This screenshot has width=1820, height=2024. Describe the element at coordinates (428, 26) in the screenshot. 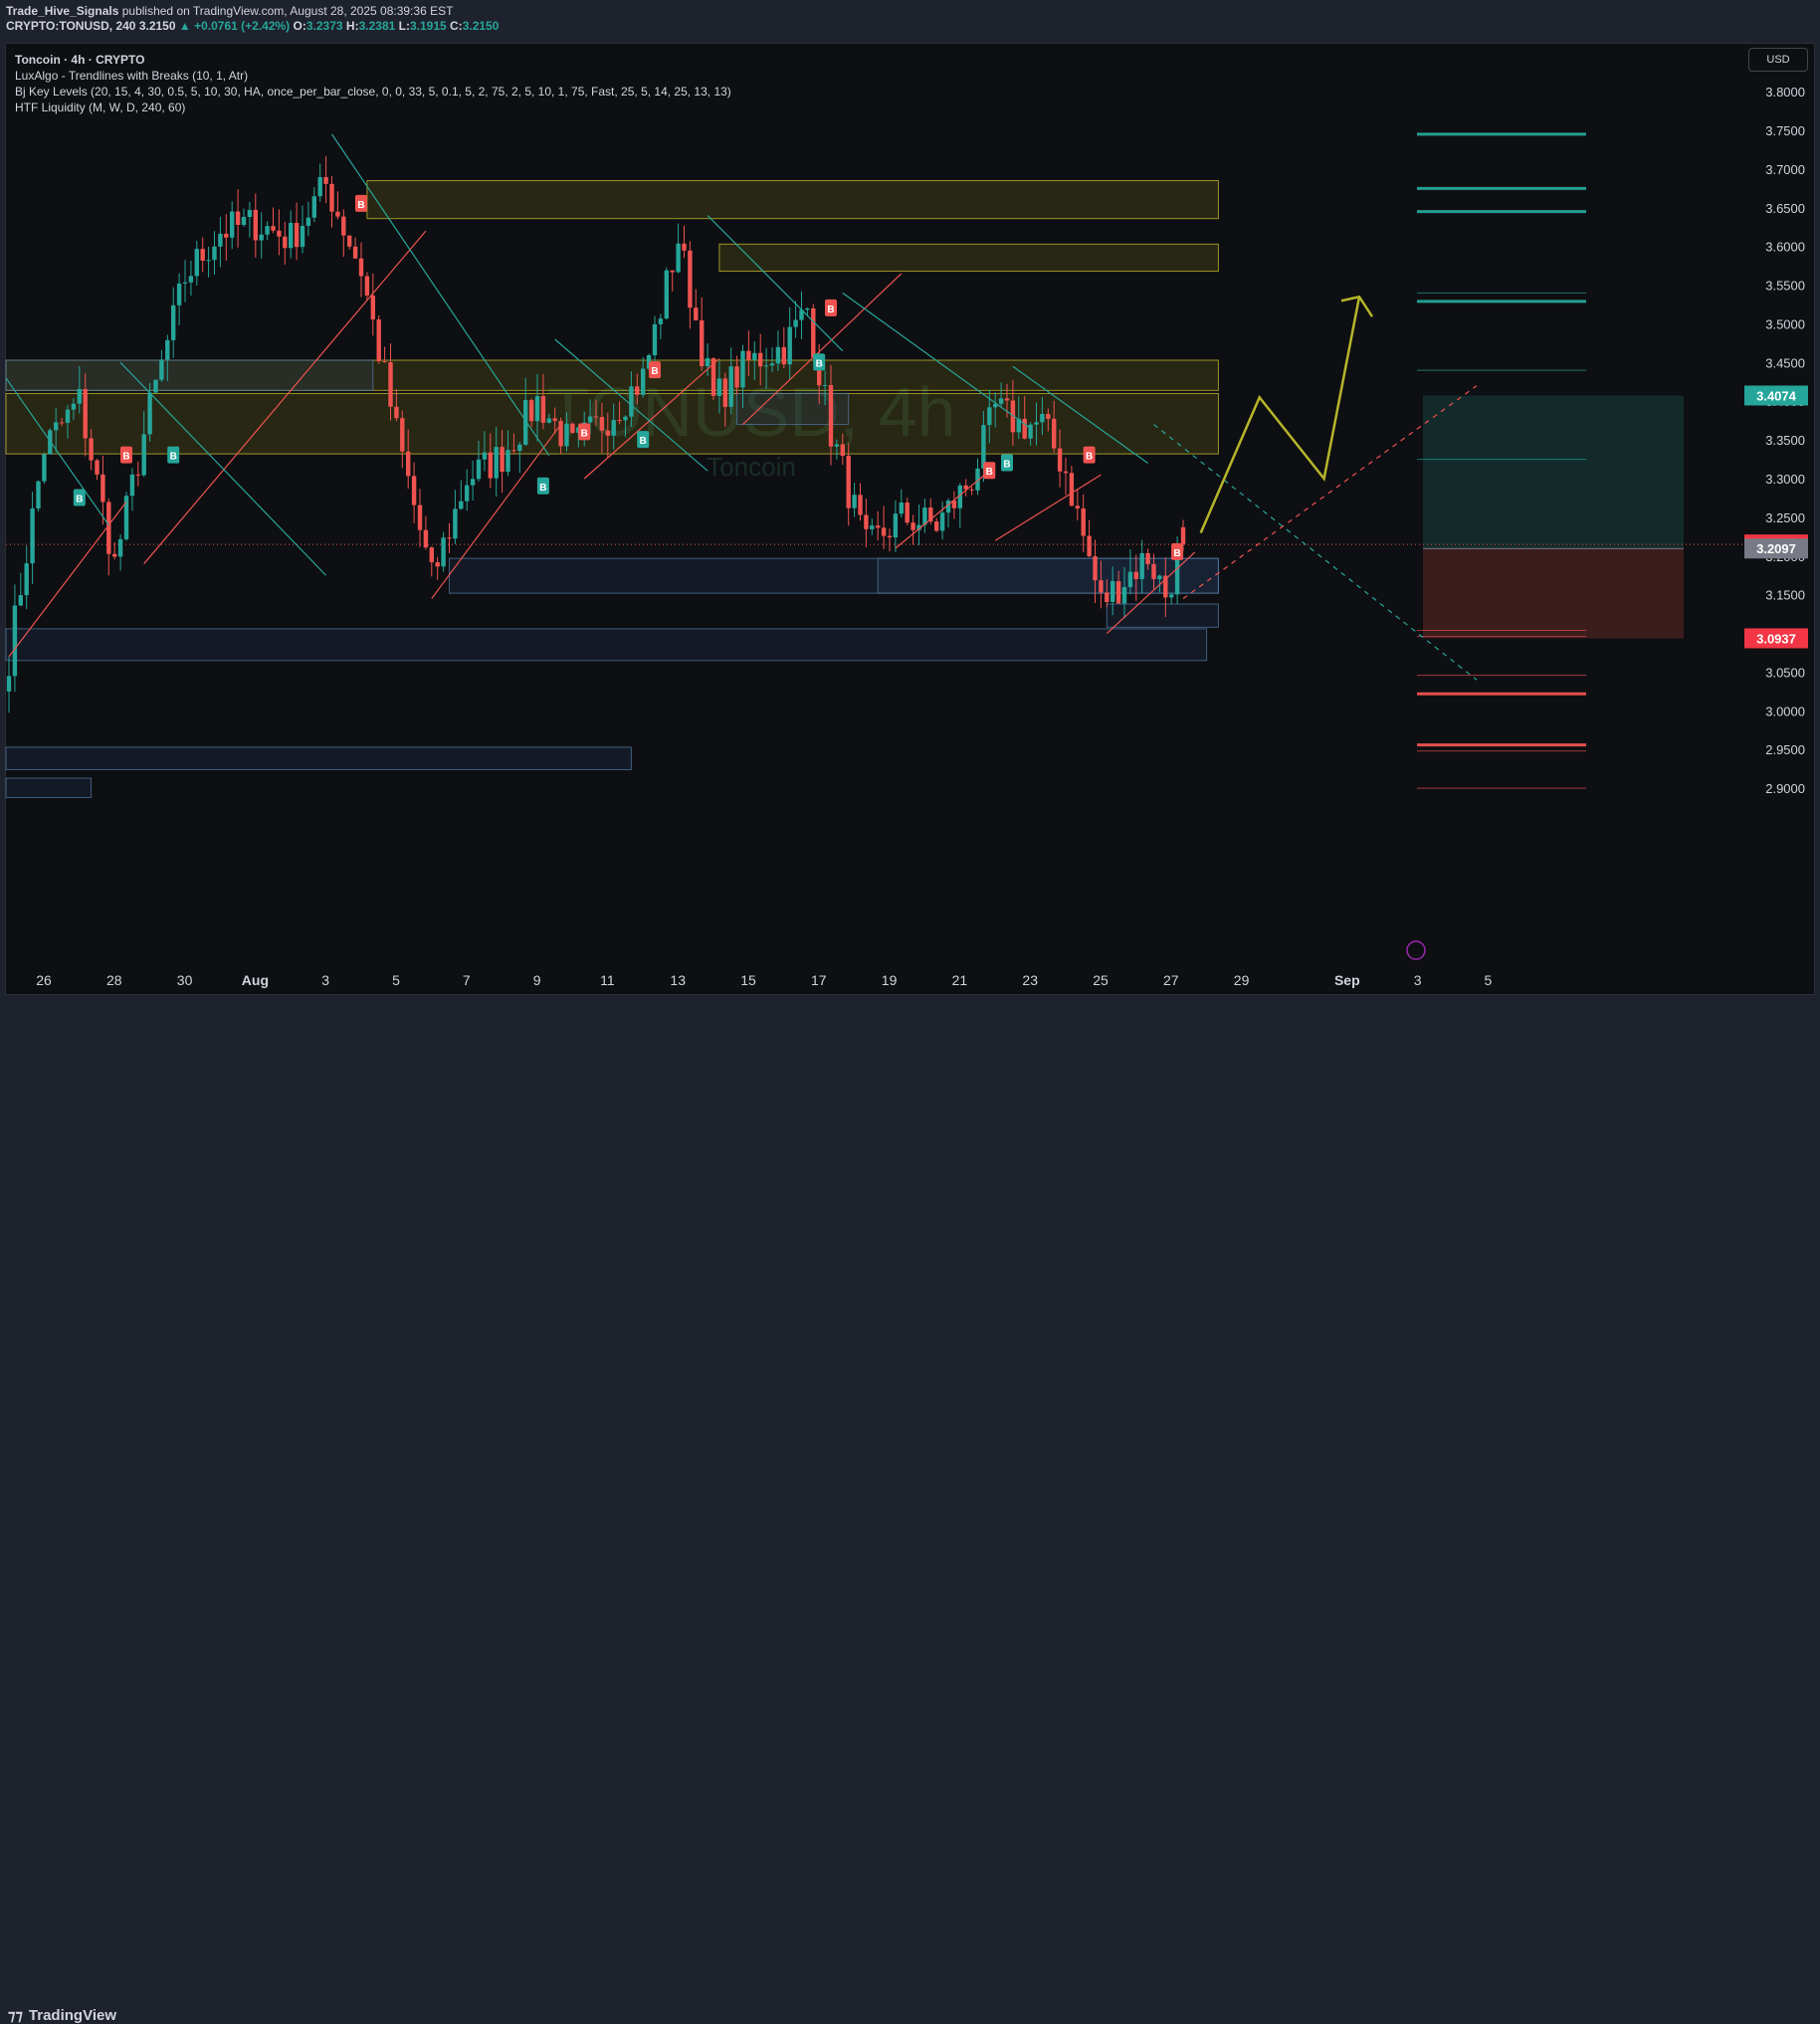

I see `low-value: 3.1915` at that location.